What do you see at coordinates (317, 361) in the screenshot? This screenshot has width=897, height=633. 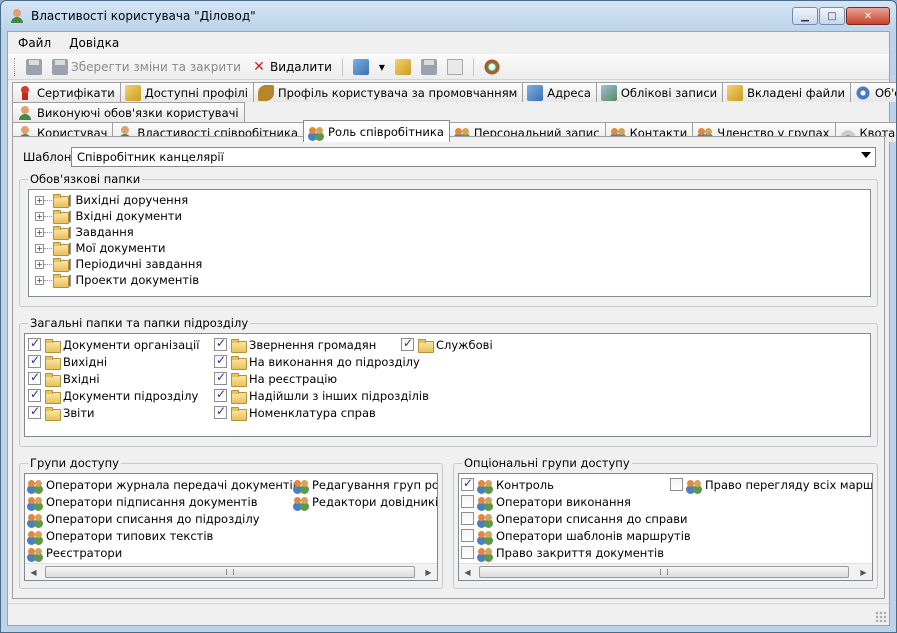 I see `folder-checkbox-item: На виконання до підрозділу` at bounding box center [317, 361].